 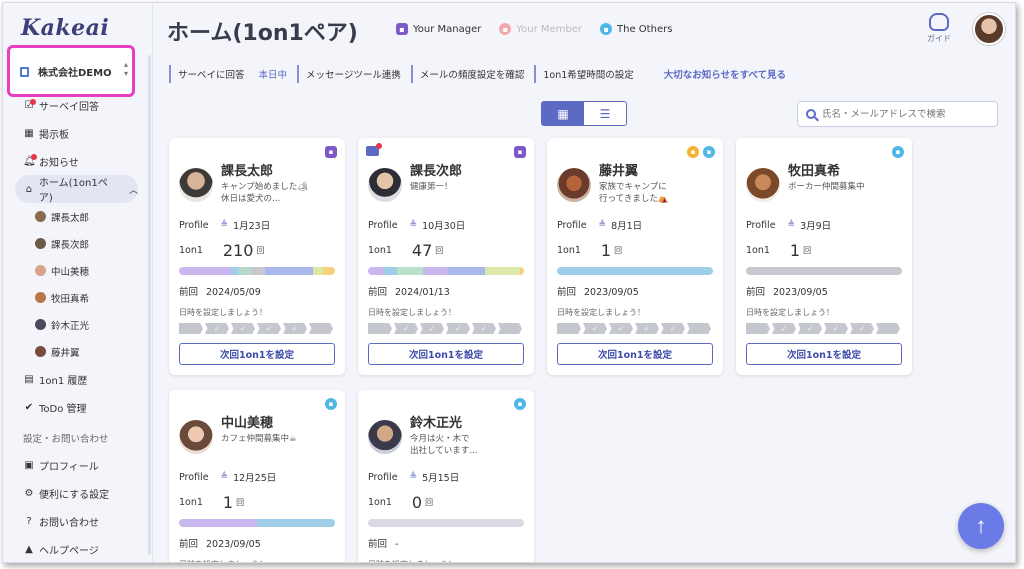 I want to click on search-box, so click(x=897, y=114).